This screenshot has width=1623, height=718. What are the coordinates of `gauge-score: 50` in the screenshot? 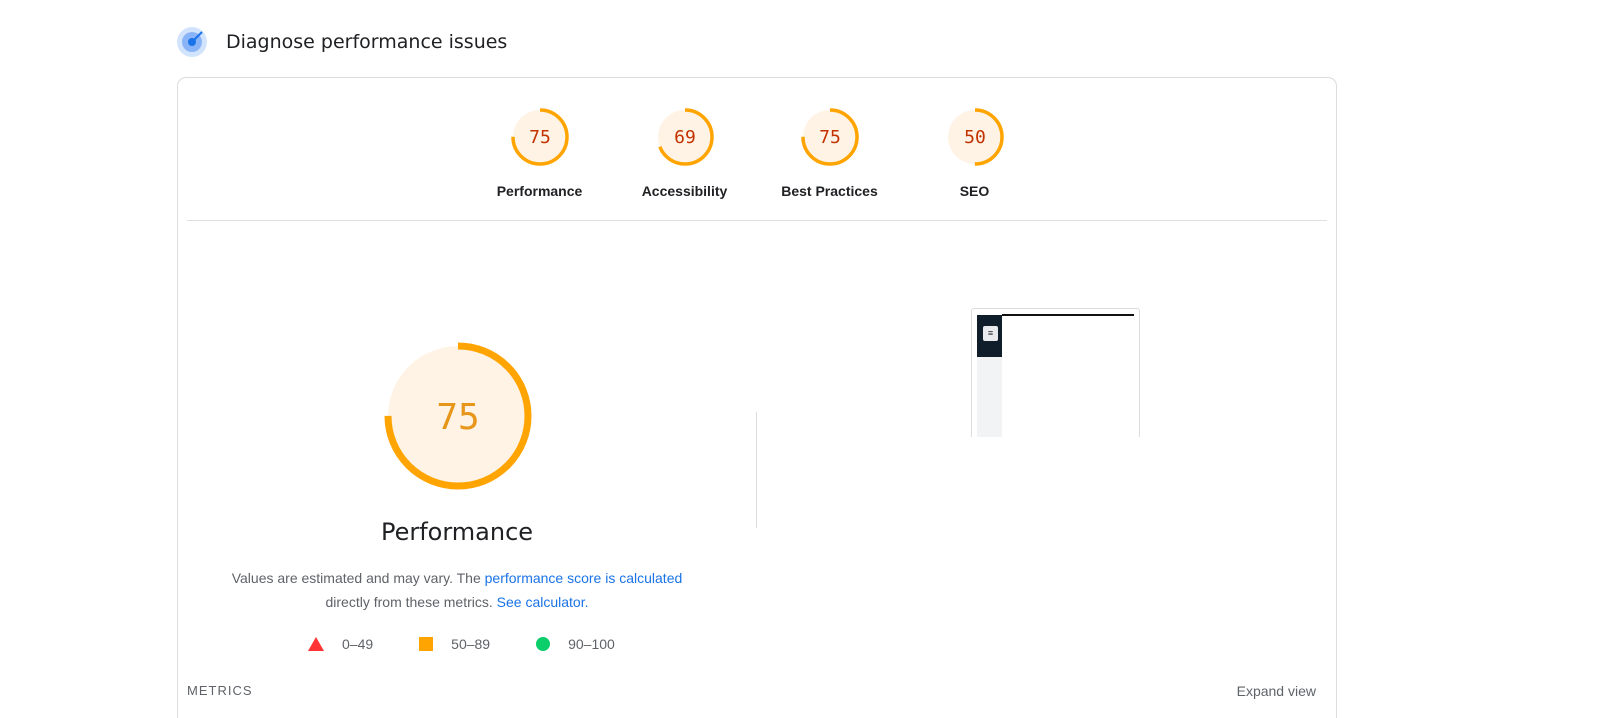 It's located at (975, 137).